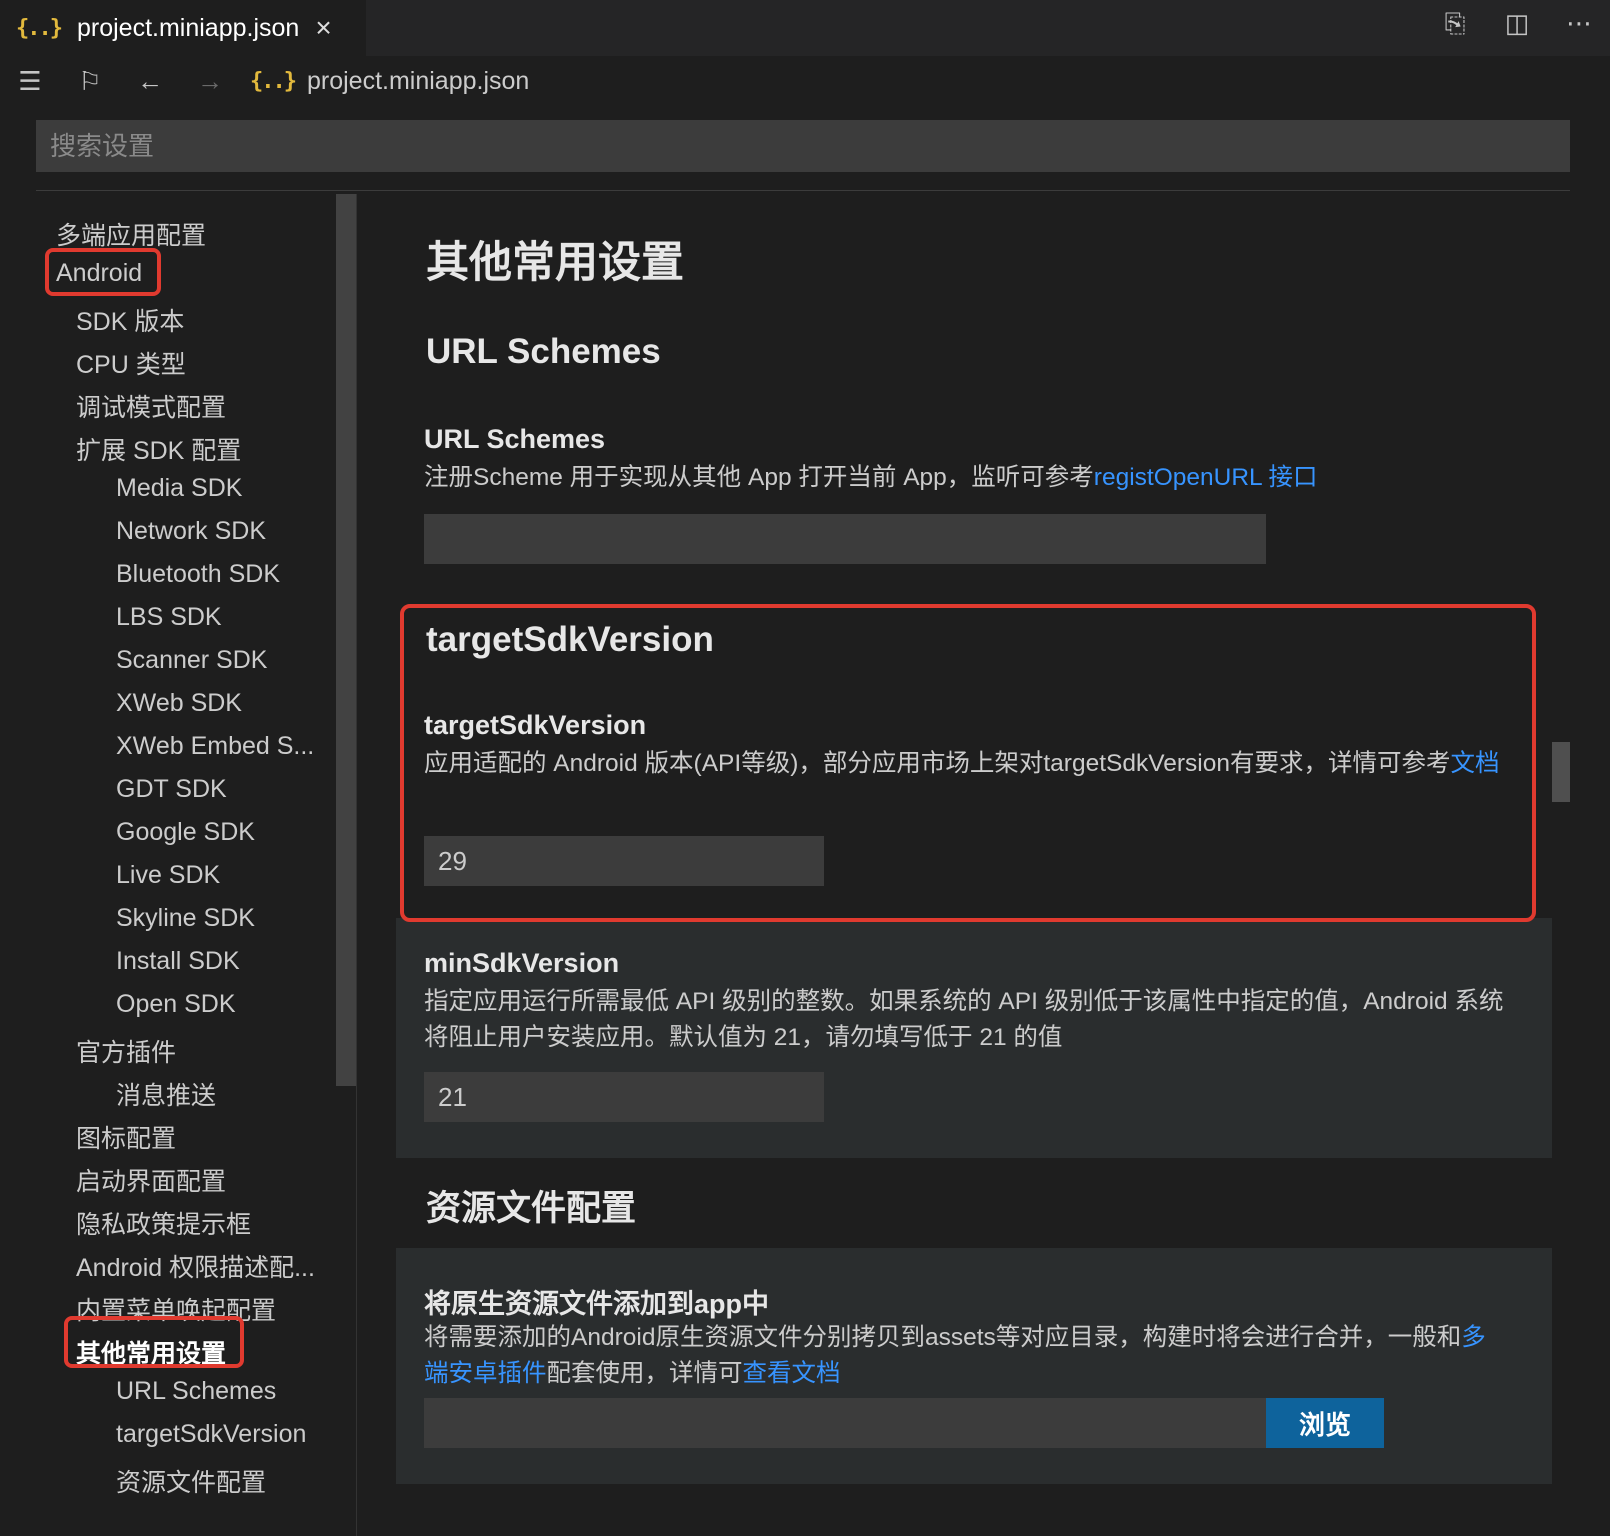 The width and height of the screenshot is (1610, 1536). What do you see at coordinates (90, 81) in the screenshot?
I see `bookmark-icon: ⚐` at bounding box center [90, 81].